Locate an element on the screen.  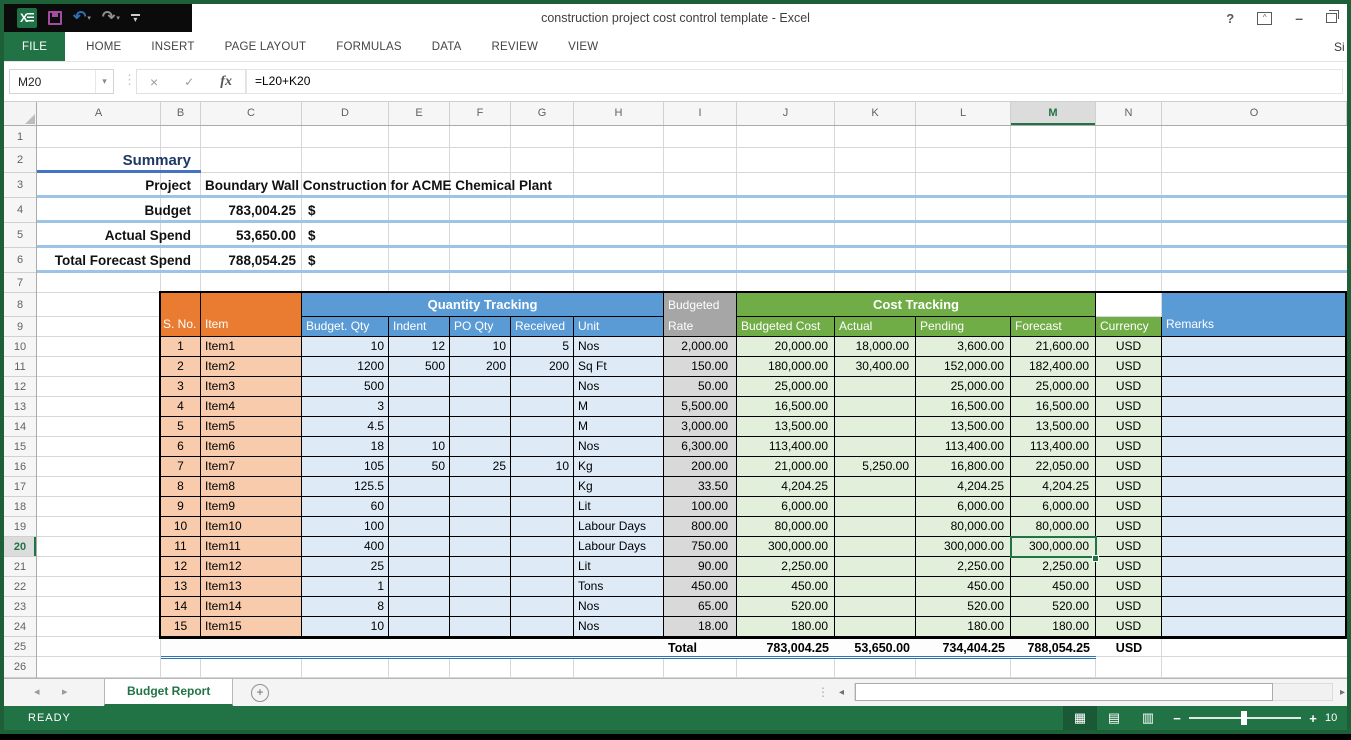
cell-J20: 300,000.00 is located at coordinates (786, 547).